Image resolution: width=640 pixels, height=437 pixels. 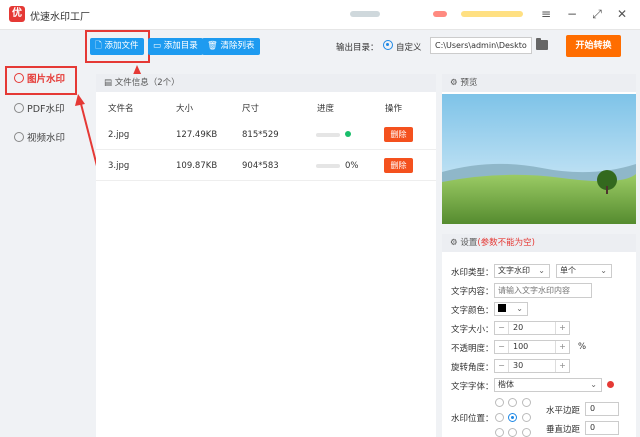 I want to click on color-swatch, so click(x=502, y=308).